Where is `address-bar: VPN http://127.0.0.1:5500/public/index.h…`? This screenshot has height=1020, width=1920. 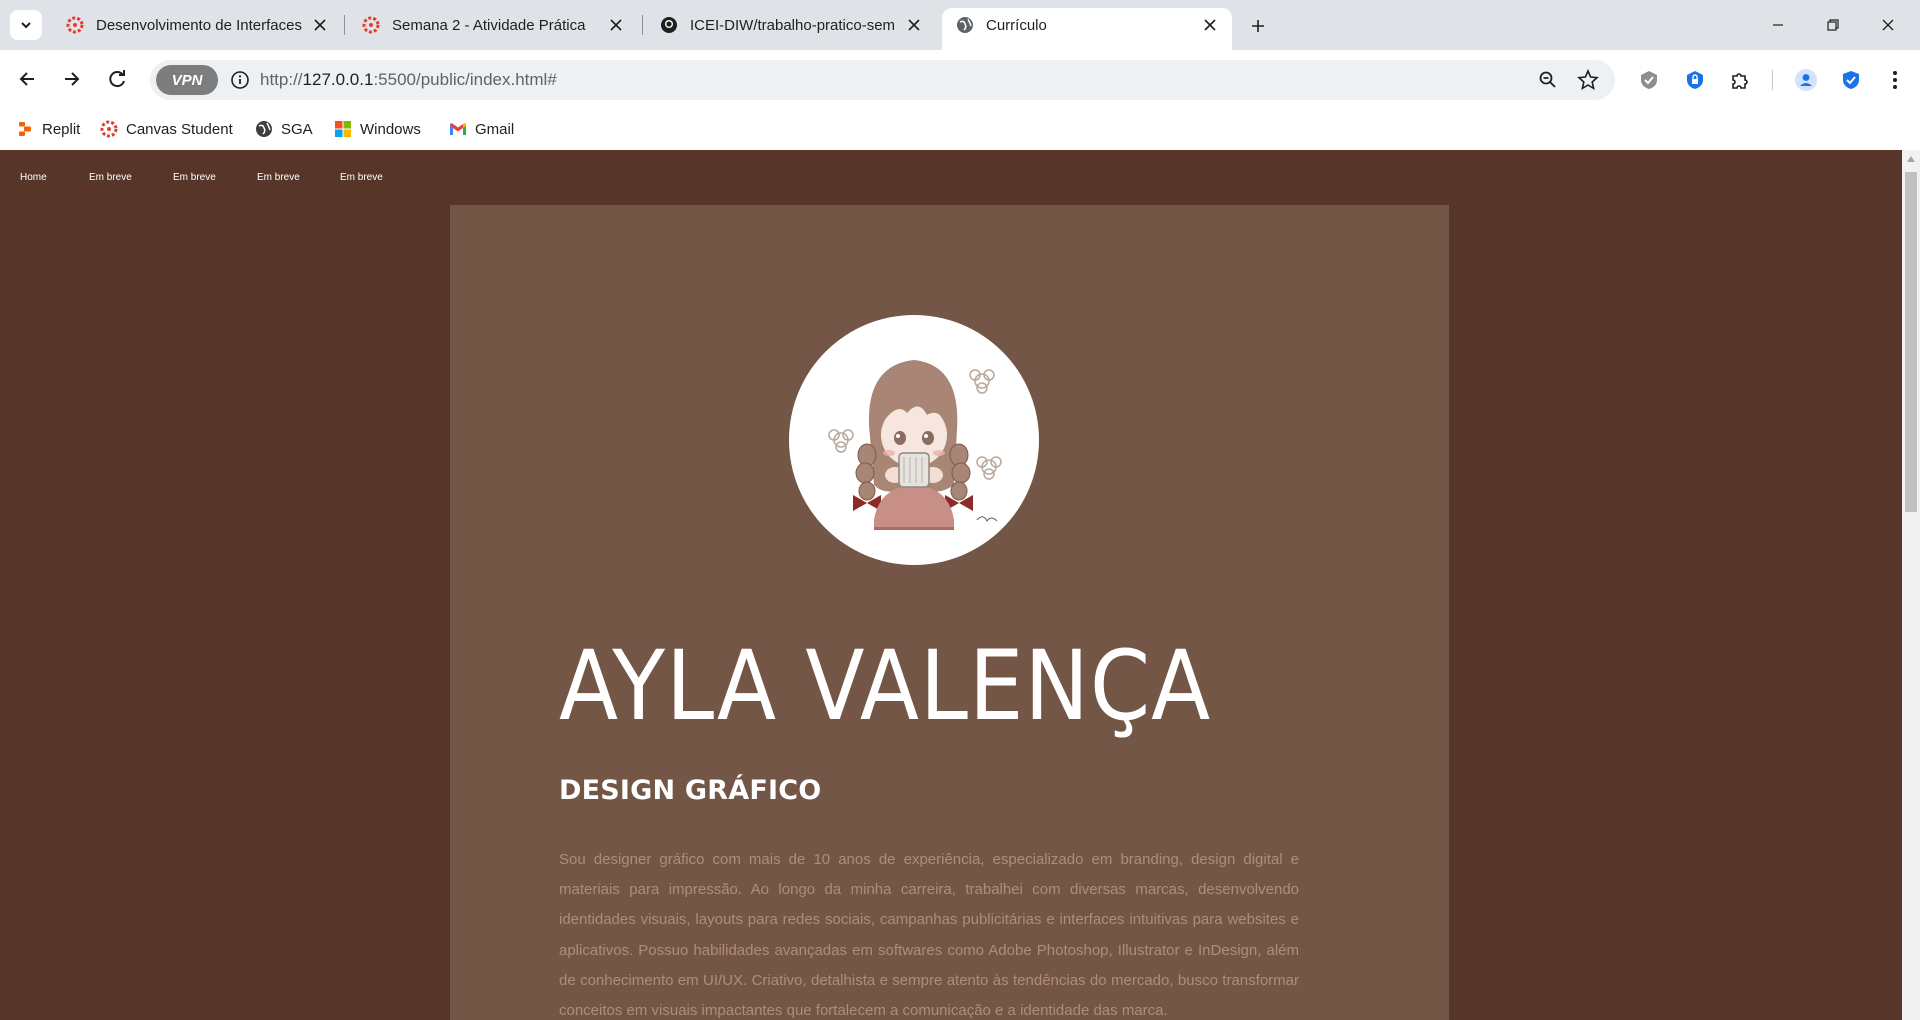
address-bar: VPN http://127.0.0.1:5500/public/index.h… is located at coordinates (882, 80).